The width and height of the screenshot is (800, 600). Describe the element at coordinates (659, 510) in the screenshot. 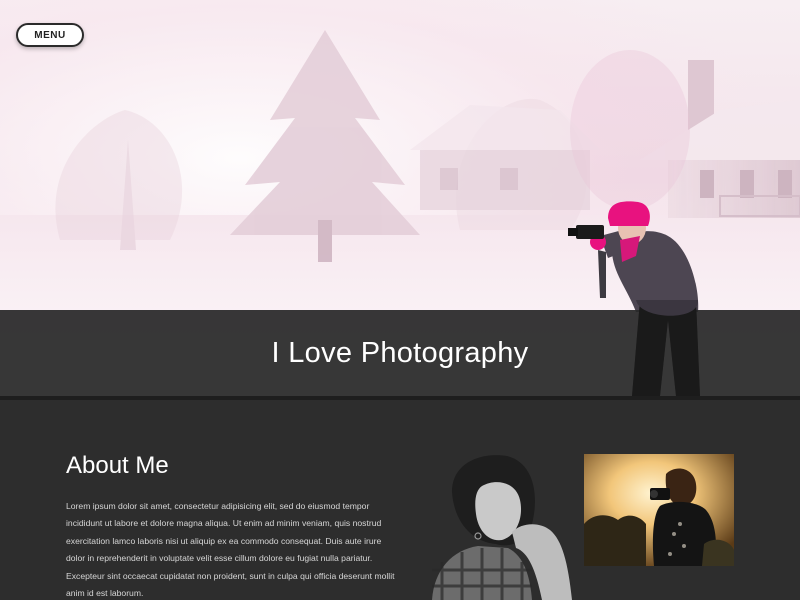

I see `photographer-photo` at that location.